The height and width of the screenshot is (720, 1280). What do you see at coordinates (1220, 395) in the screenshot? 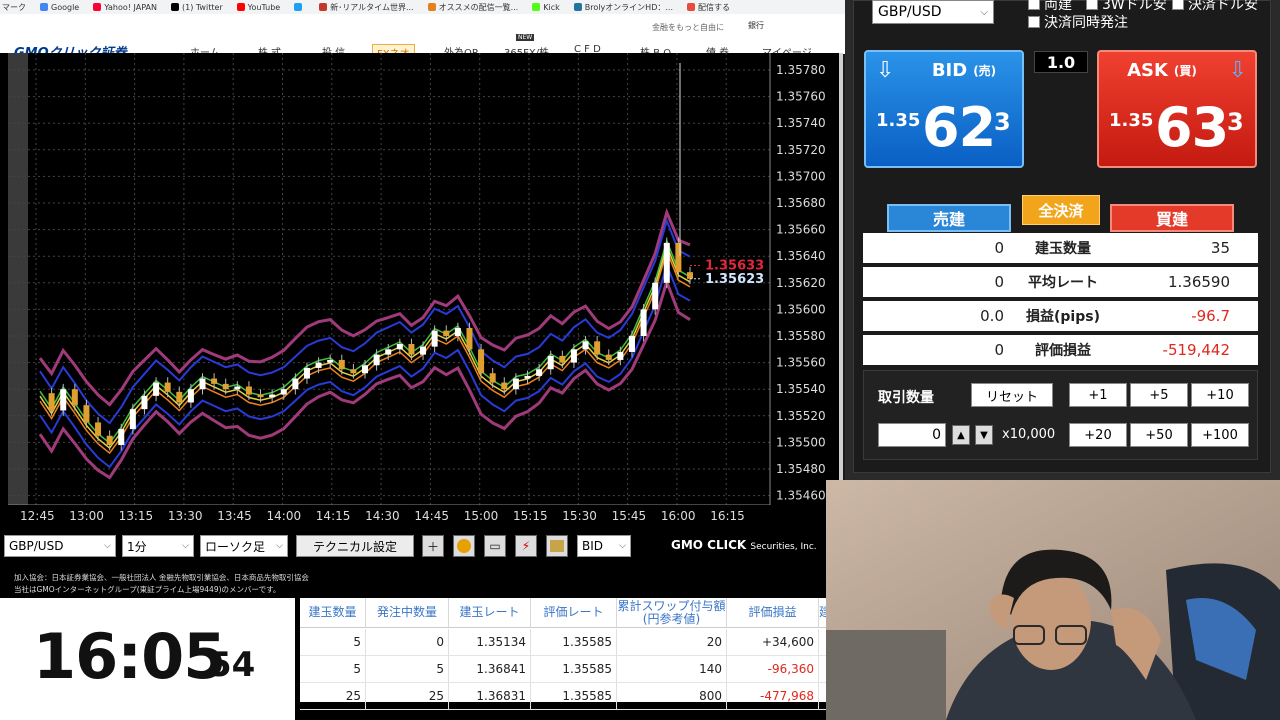
I see `plus-10-button: +10` at bounding box center [1220, 395].